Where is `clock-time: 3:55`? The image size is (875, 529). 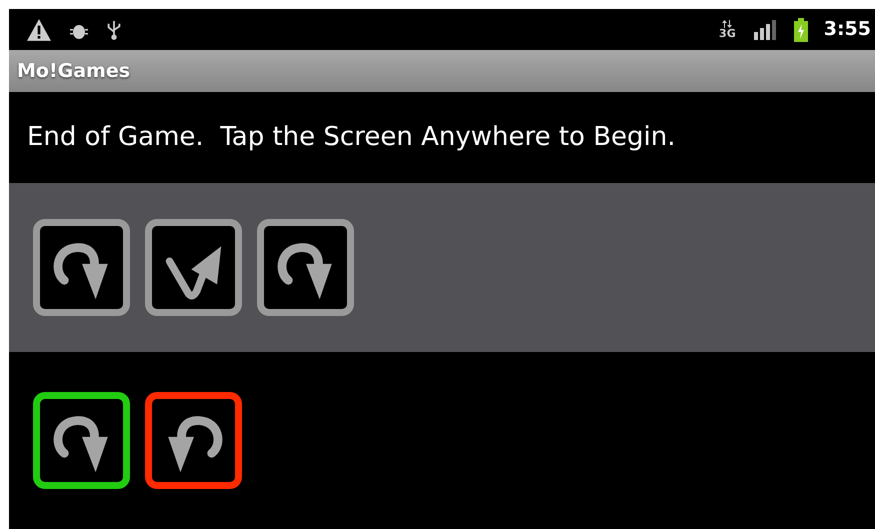
clock-time: 3:55 is located at coordinates (848, 29).